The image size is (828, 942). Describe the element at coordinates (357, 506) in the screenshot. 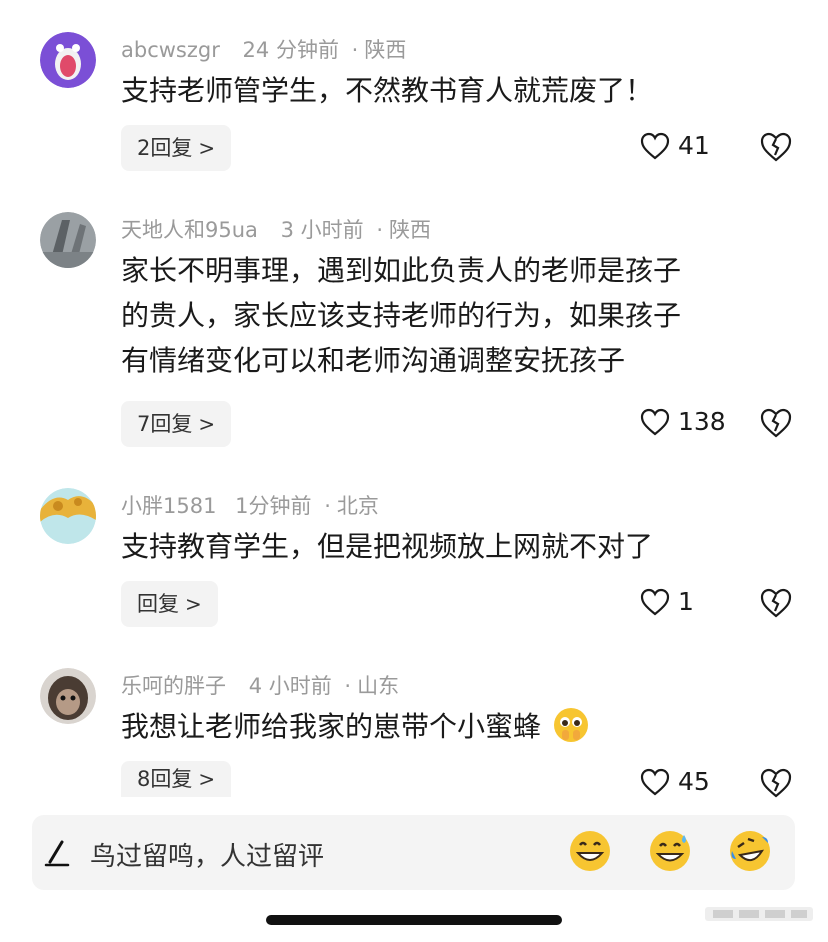

I see `location: 北京` at that location.